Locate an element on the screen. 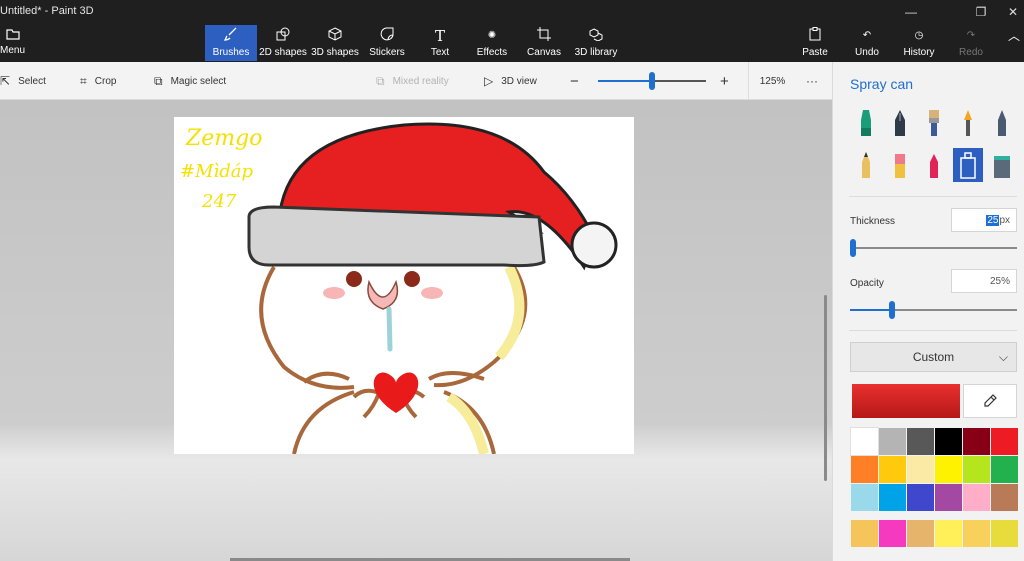 Image resolution: width=1024 pixels, height=561 pixels. tab-brushes: Brushes is located at coordinates (231, 43).